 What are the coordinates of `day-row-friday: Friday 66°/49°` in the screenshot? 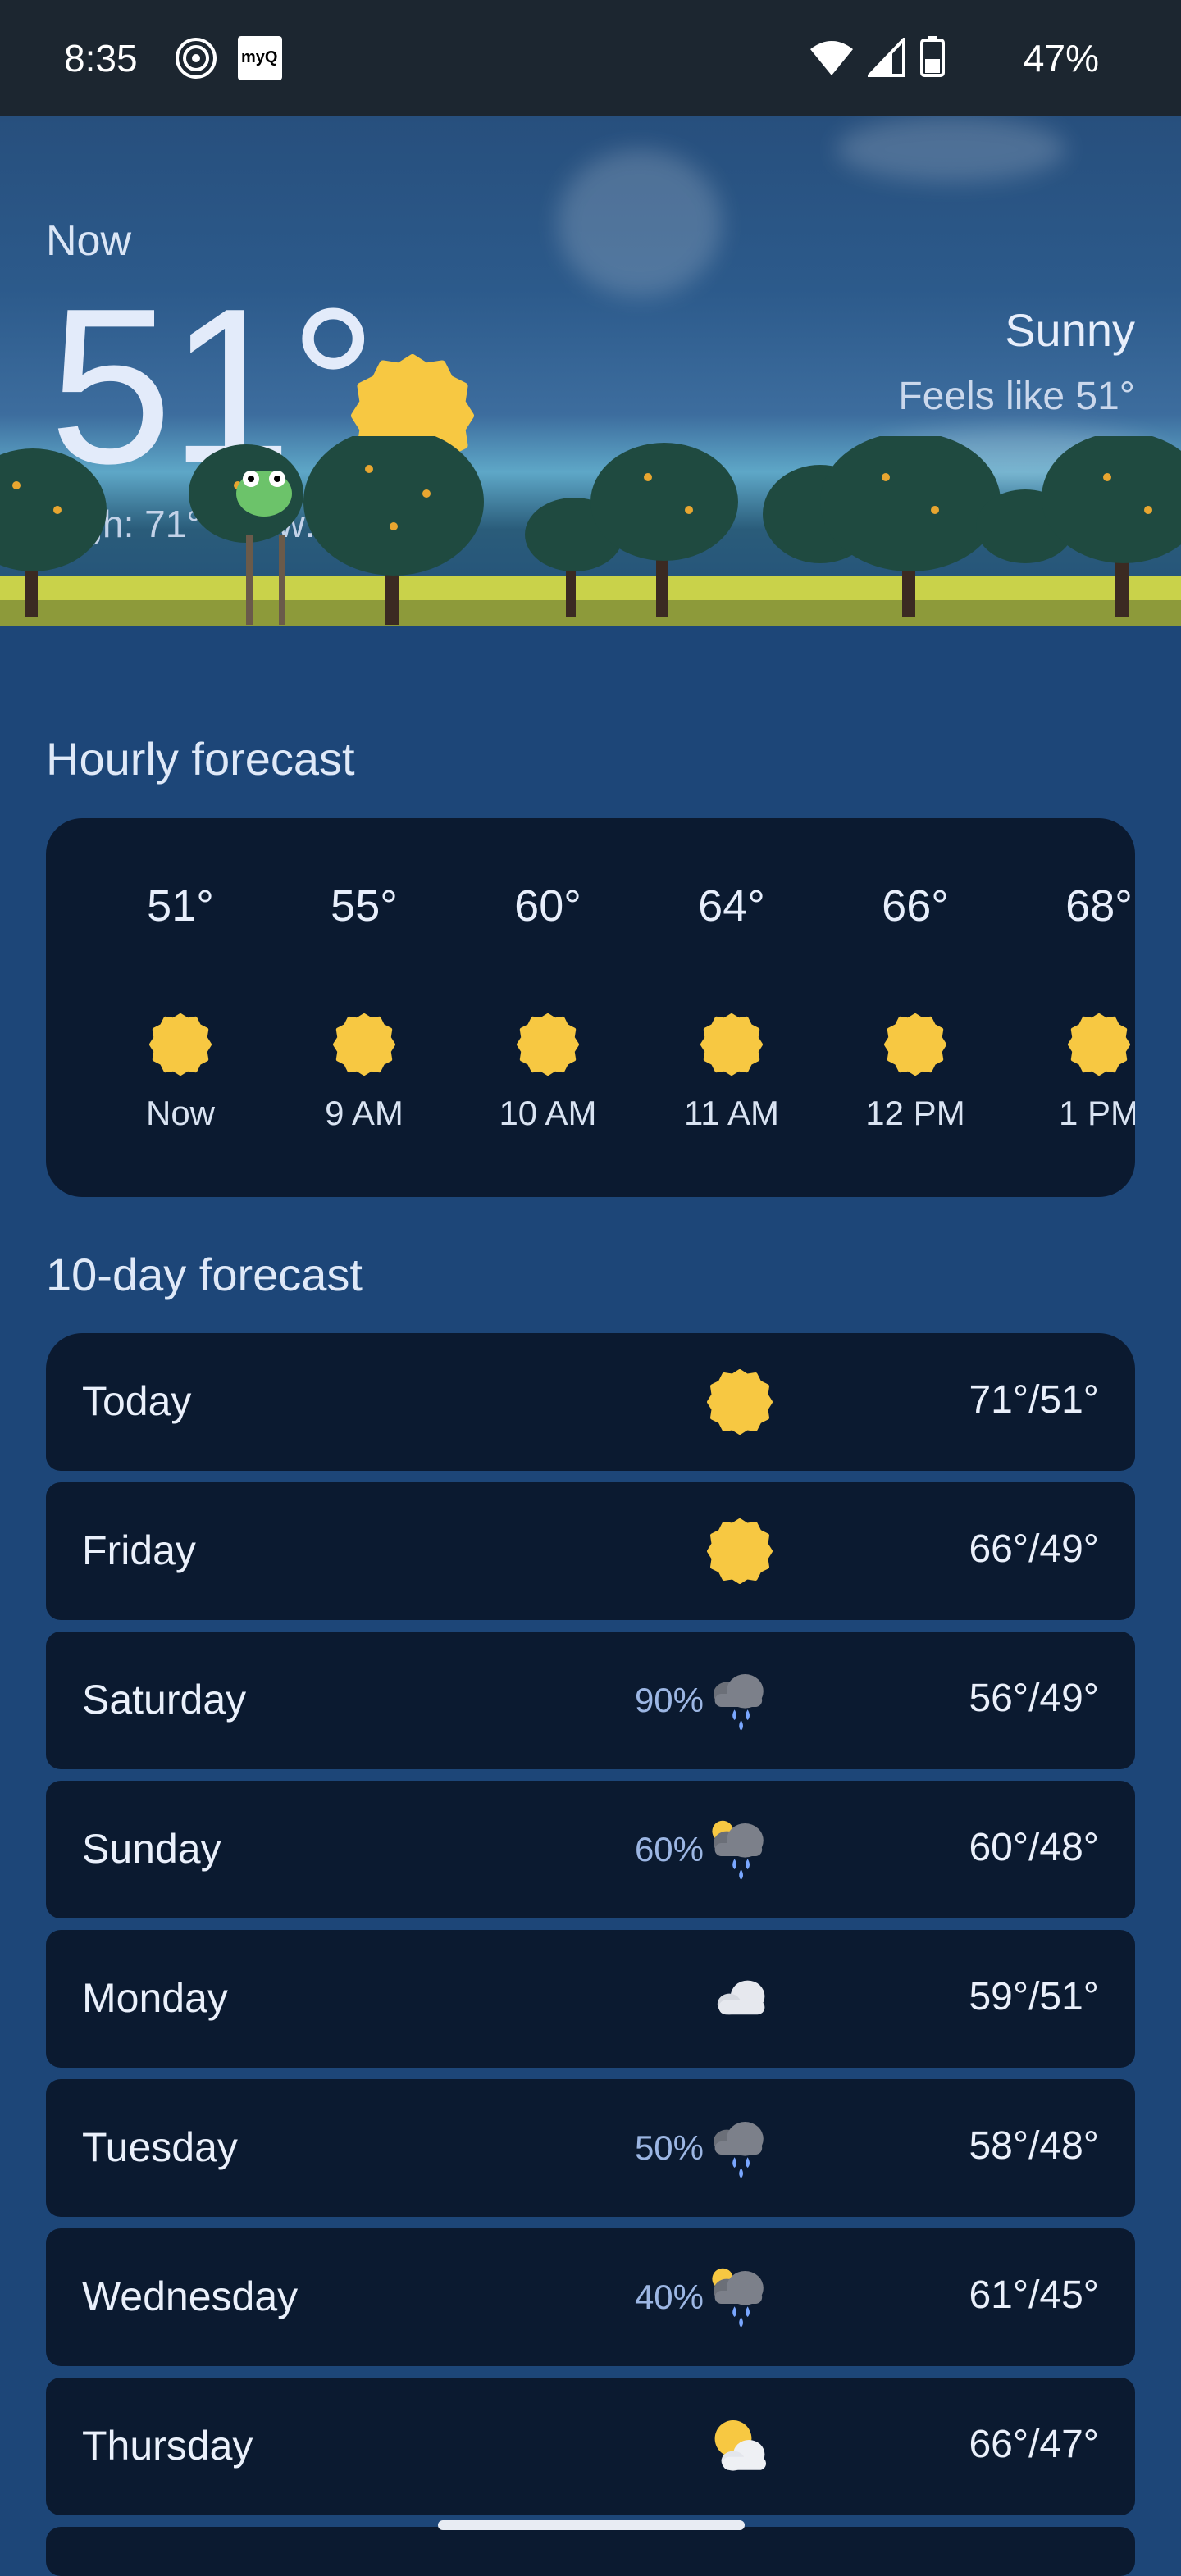 It's located at (591, 1551).